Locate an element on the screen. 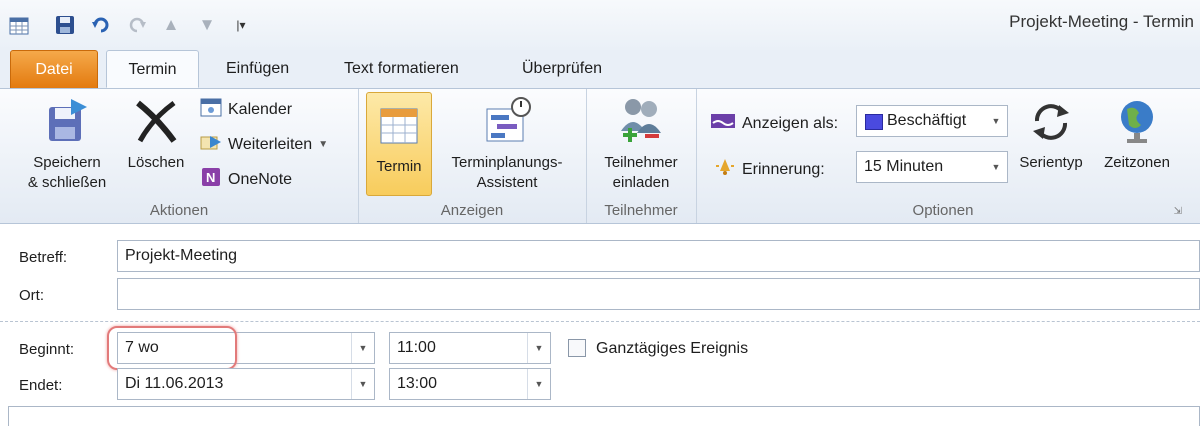 The width and height of the screenshot is (1200, 426). show-as-icon is located at coordinates (723, 123).